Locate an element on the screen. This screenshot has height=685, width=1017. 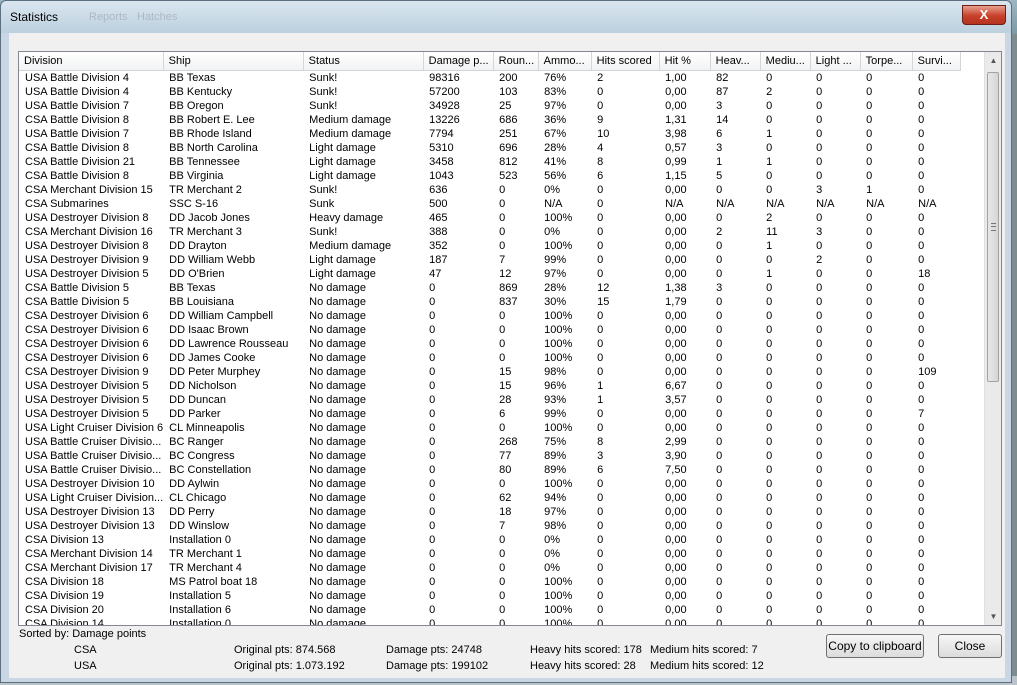
cell-hit-percent: N/A is located at coordinates (674, 203).